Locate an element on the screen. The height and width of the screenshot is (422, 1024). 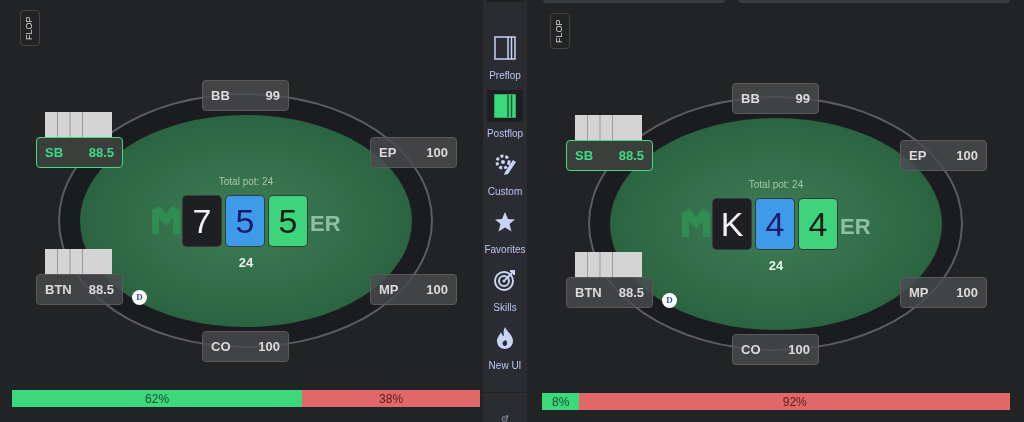
equity-fill: 8% is located at coordinates (561, 401).